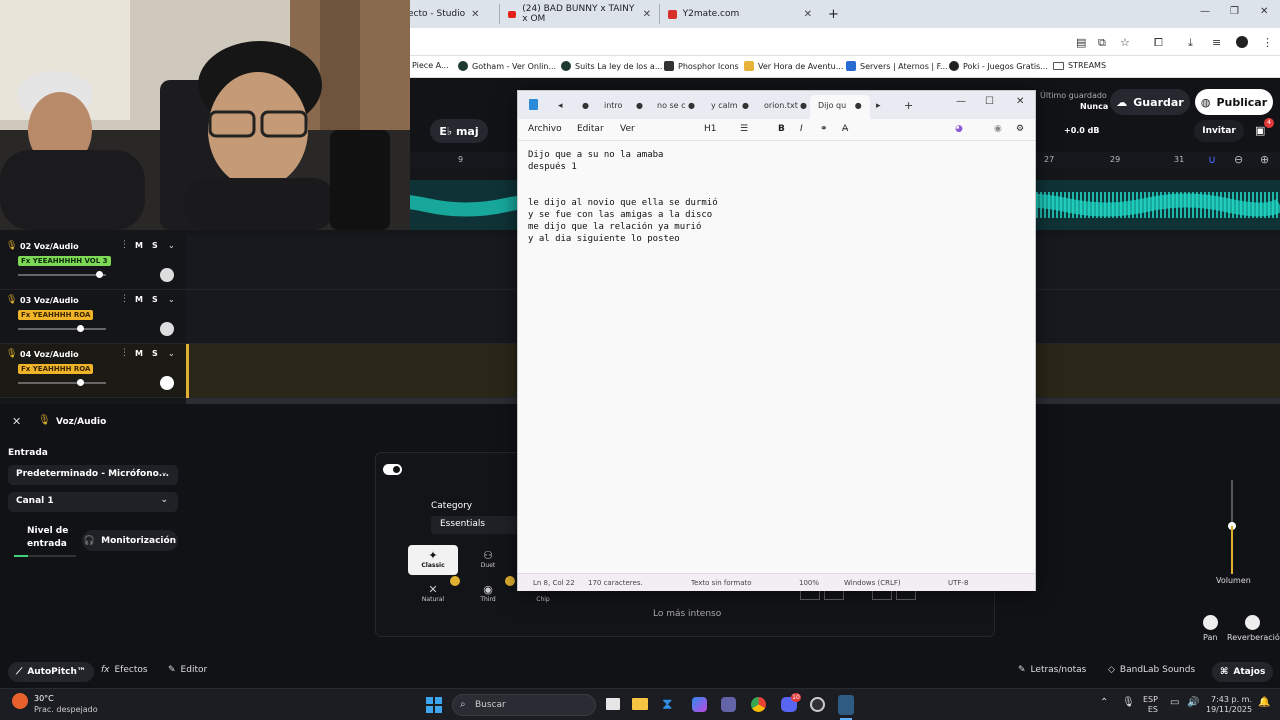  What do you see at coordinates (1104, 702) in the screenshot?
I see `tray-chevron-up-icon: ⌃` at bounding box center [1104, 702].